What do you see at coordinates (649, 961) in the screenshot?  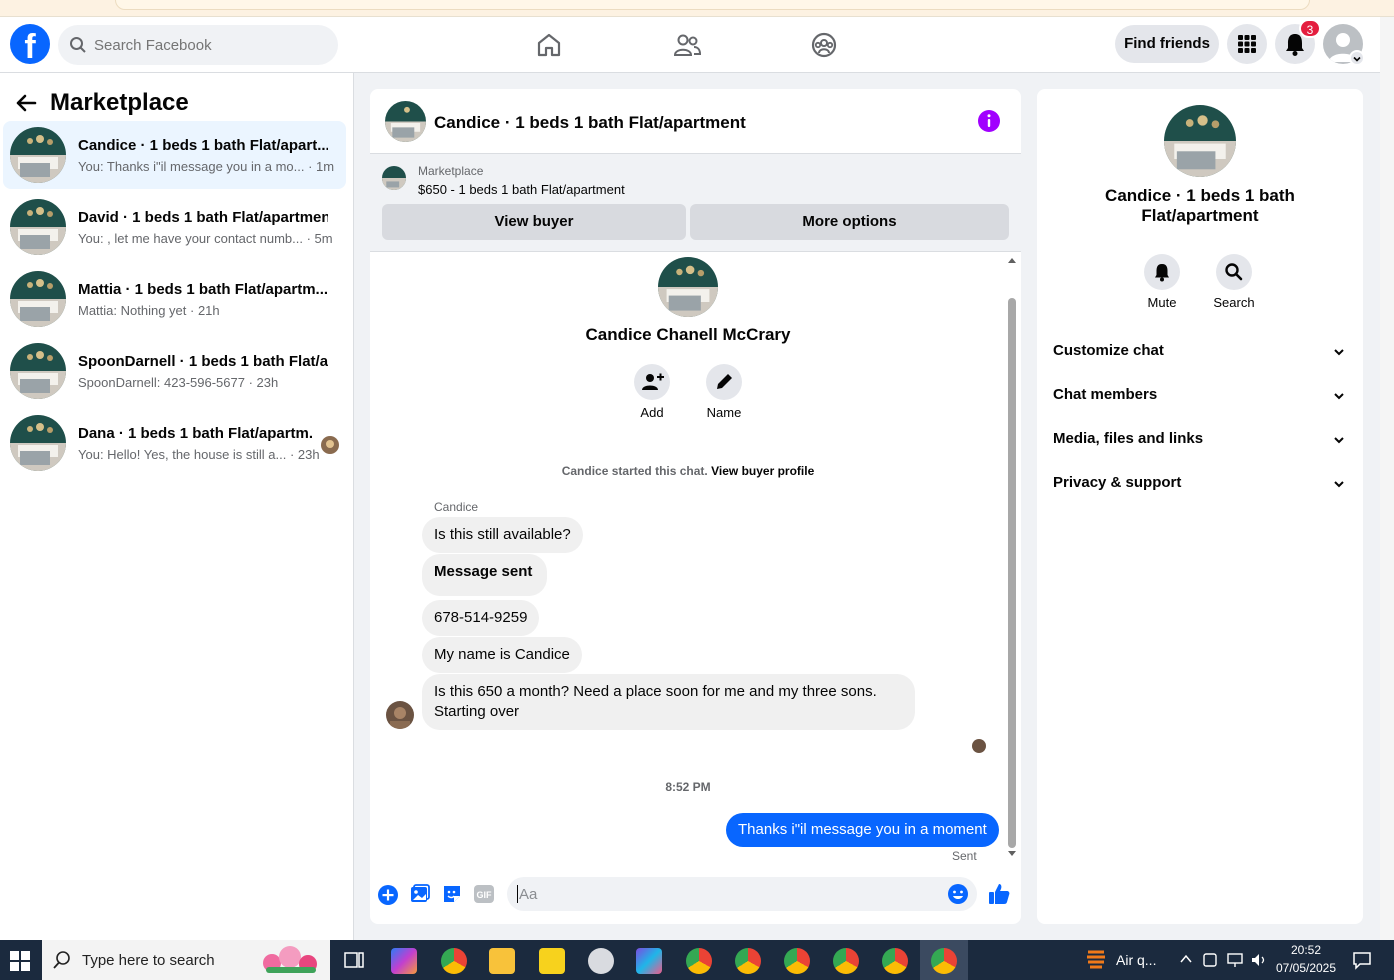 I see `m365-app-icon` at bounding box center [649, 961].